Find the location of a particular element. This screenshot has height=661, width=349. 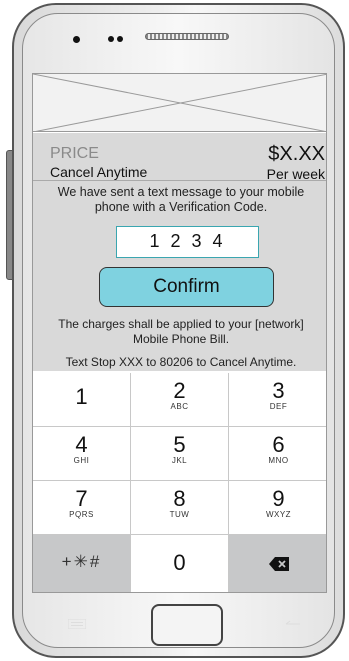

banner-image-placeholder is located at coordinates (179, 103).